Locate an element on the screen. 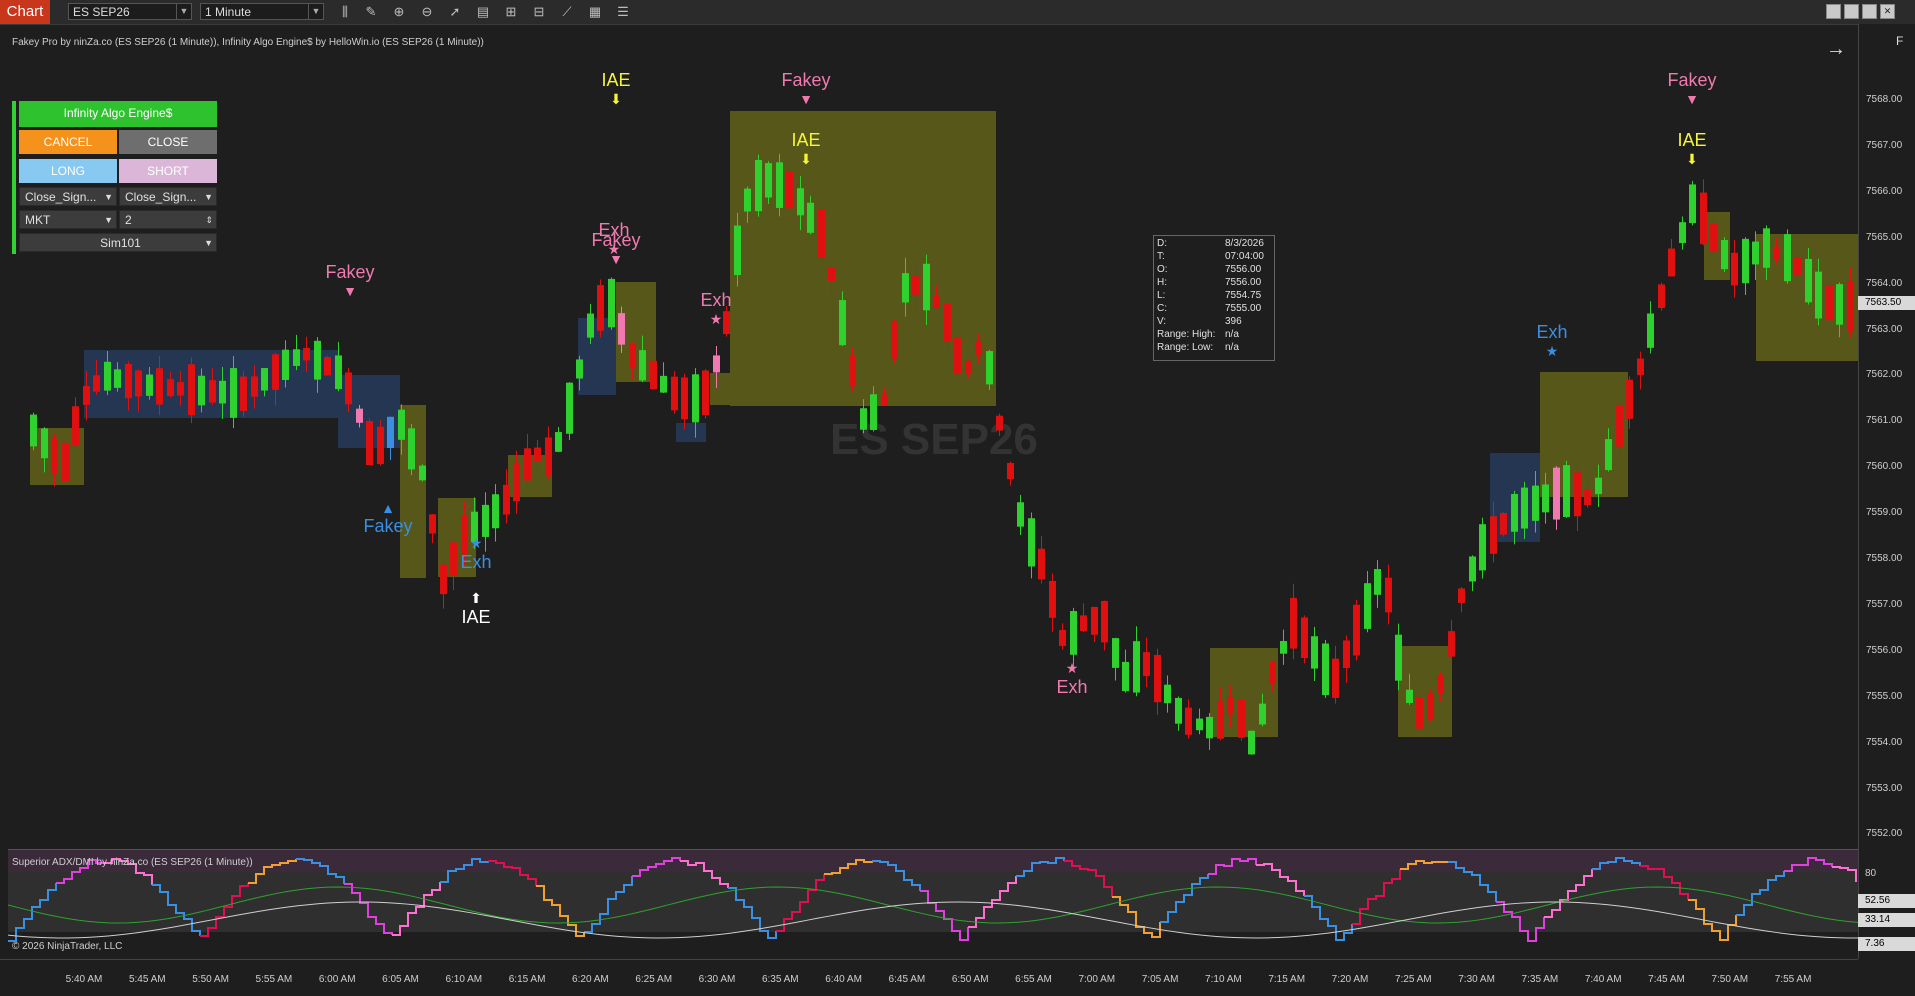 This screenshot has width=1915, height=996. signal-exh-bear: ★ Exh is located at coordinates (1071, 679).